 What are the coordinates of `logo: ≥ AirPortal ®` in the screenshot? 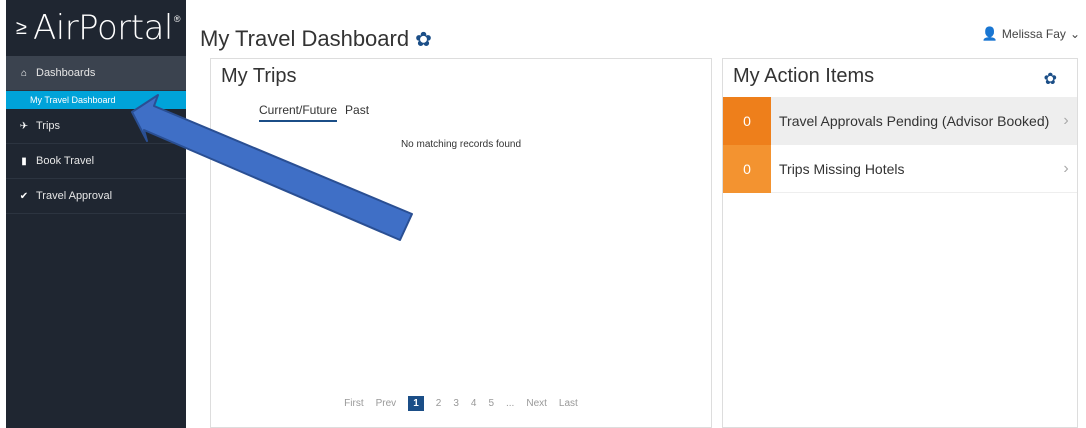 It's located at (96, 28).